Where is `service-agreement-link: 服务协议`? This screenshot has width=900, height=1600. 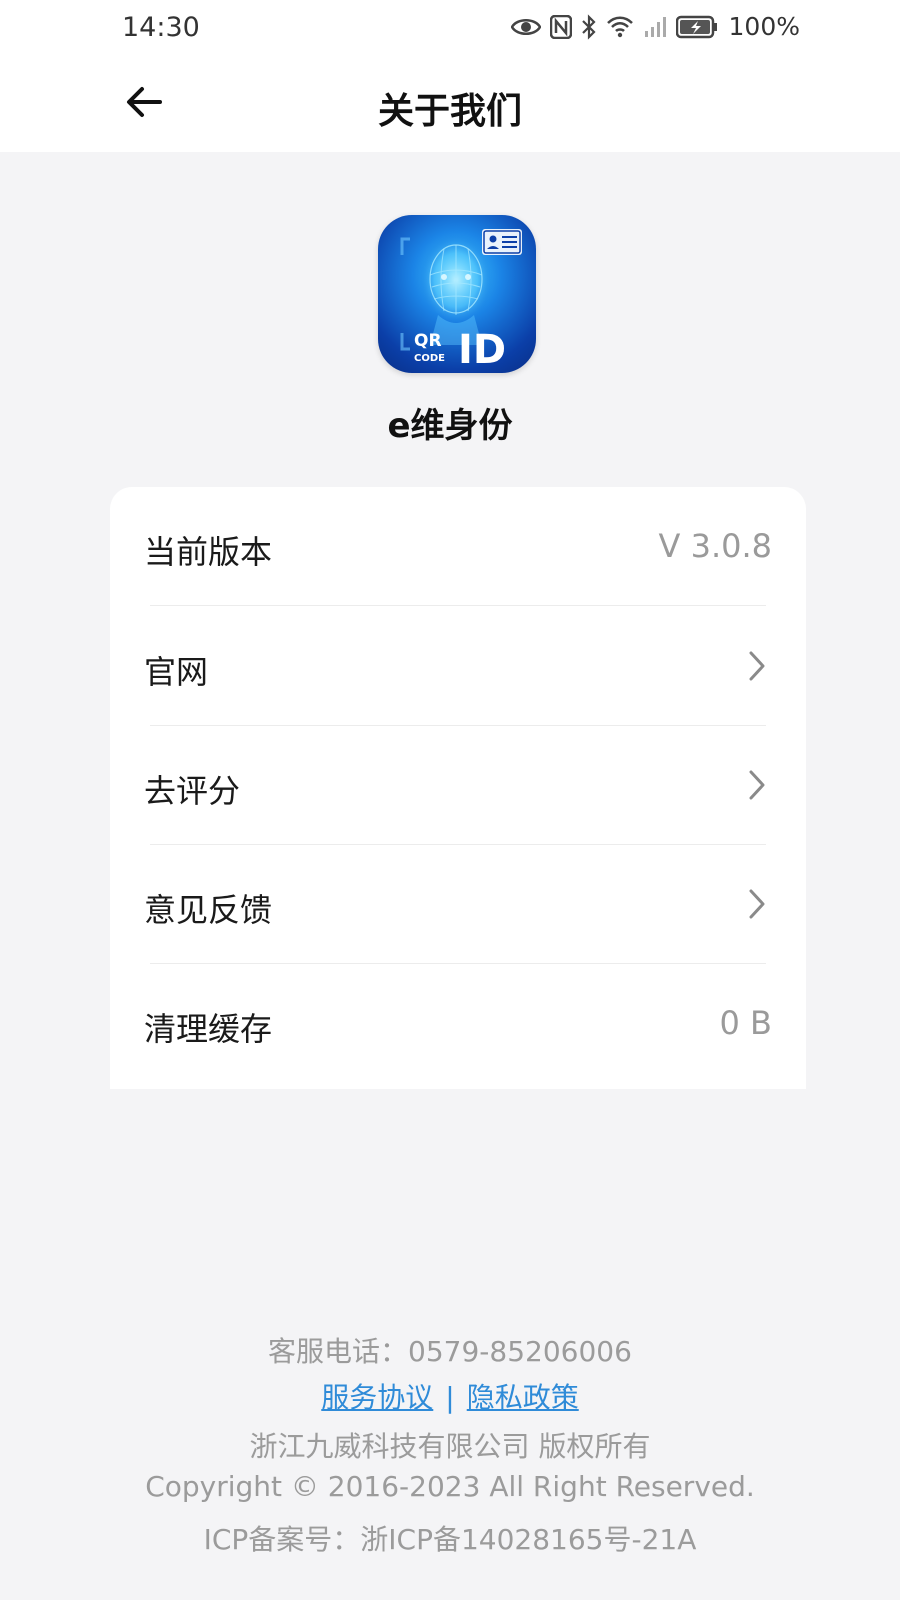
service-agreement-link: 服务协议 is located at coordinates (377, 1397).